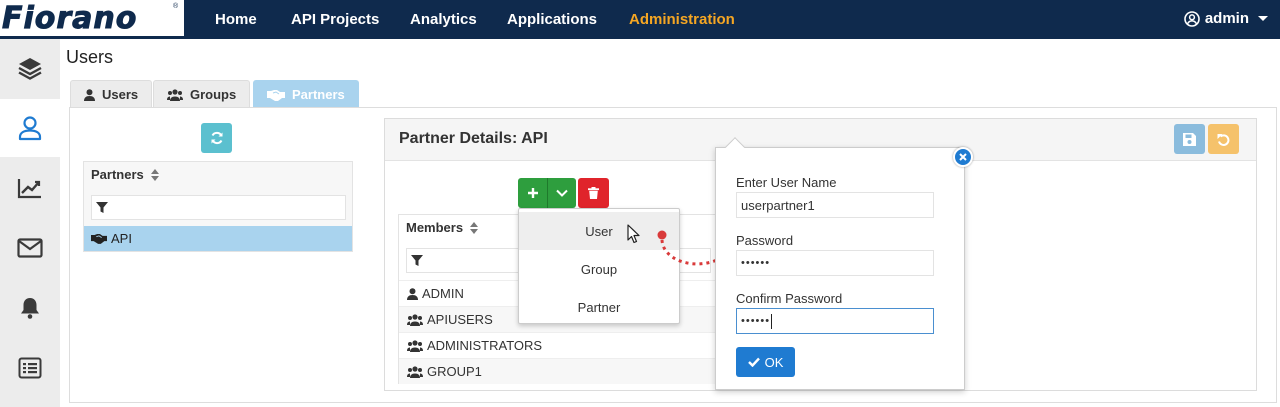  I want to click on partner-name: API, so click(121, 238).